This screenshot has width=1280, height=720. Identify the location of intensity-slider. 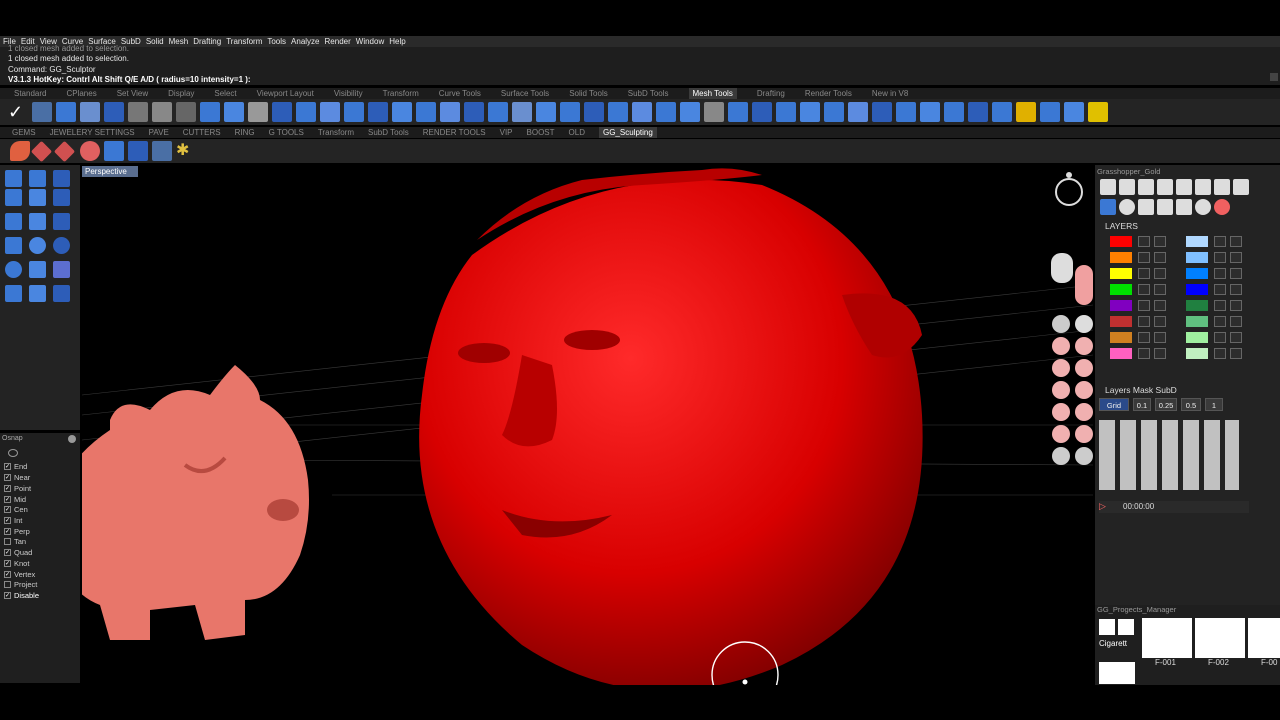
(1084, 285).